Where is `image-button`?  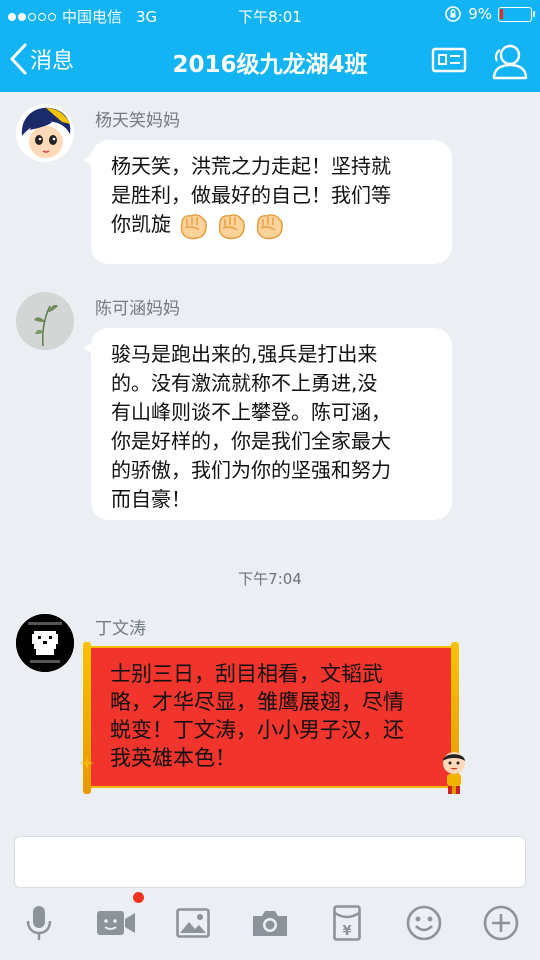
image-button is located at coordinates (193, 923).